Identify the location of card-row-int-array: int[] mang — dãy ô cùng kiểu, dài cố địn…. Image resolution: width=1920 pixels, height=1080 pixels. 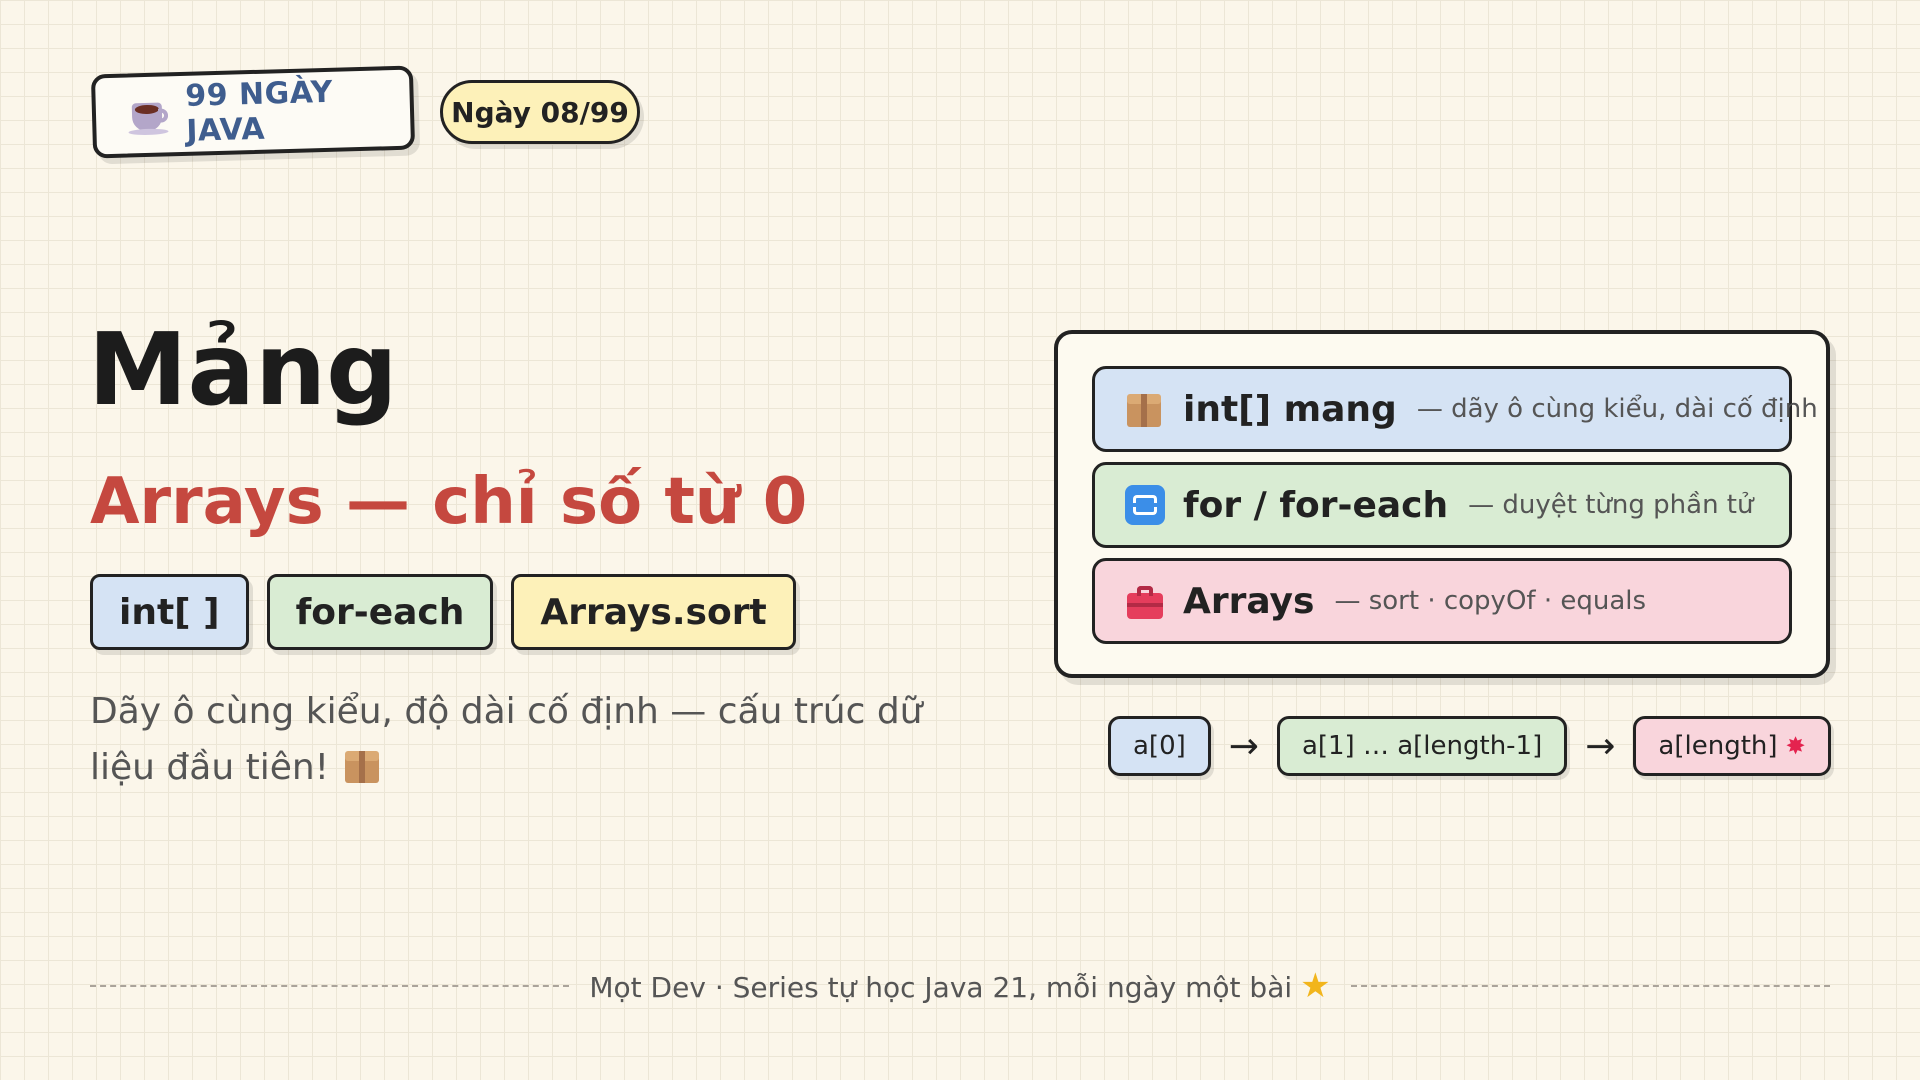
(1455, 409).